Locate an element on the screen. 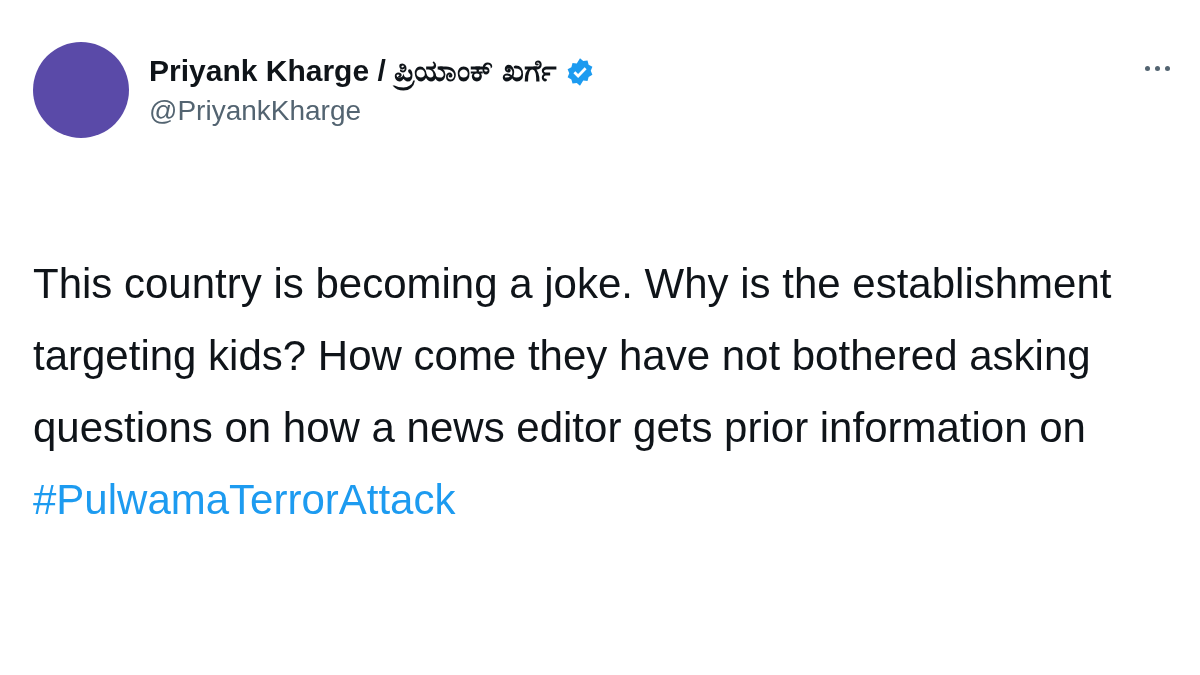  author-name: Priyank Kharge / ಪ್ರಿಯಾಂಕ್ ಖರ್ಗೆ is located at coordinates (353, 71).